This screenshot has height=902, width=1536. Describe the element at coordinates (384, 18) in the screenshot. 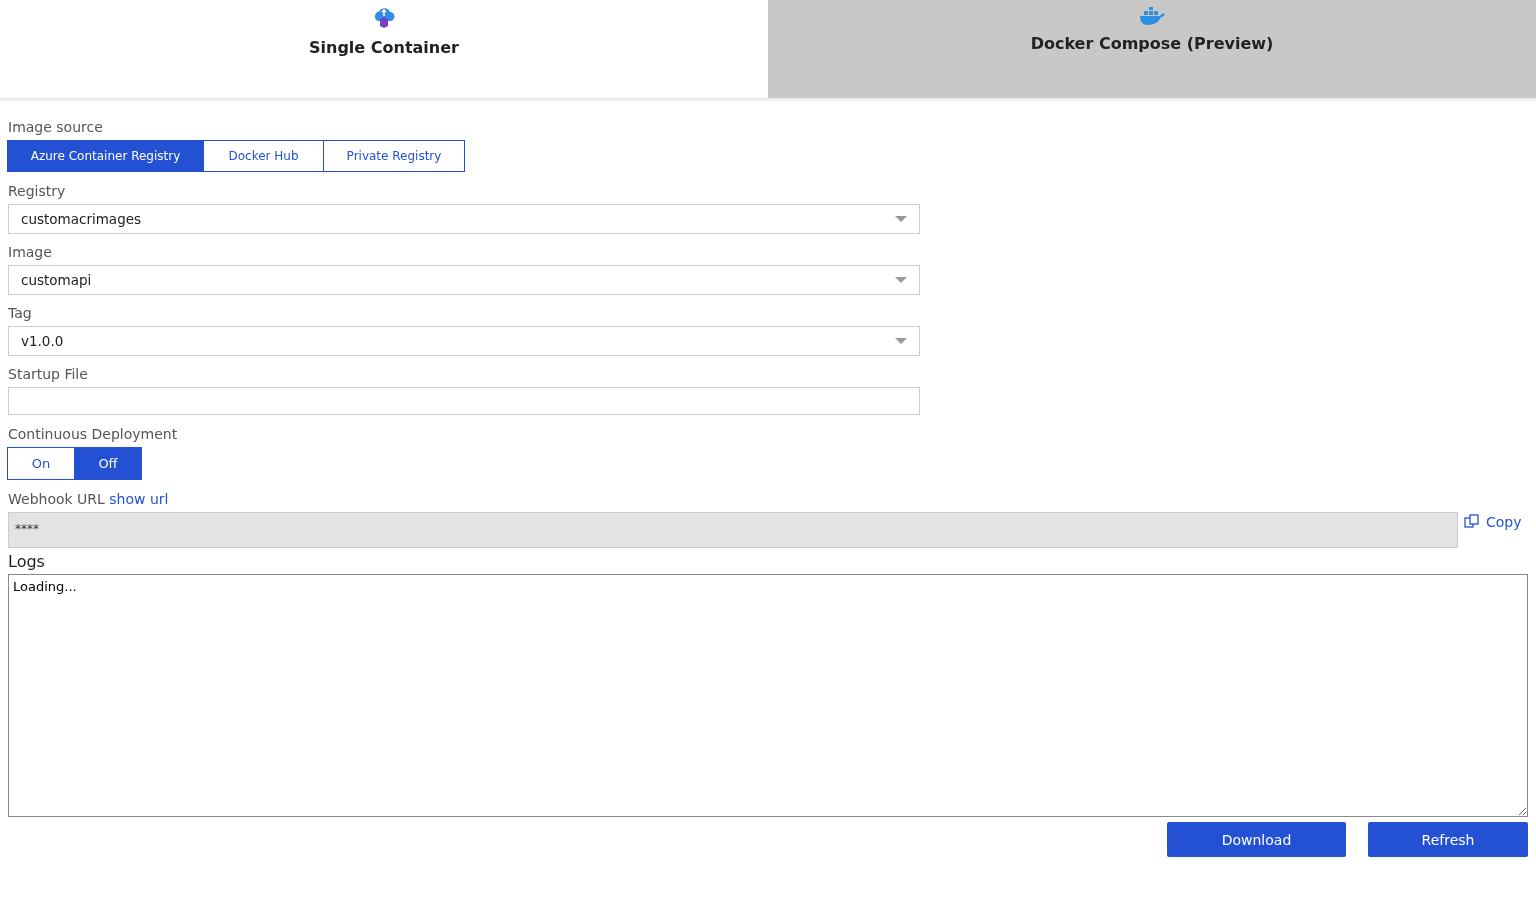

I see `cloud-box-icon` at that location.